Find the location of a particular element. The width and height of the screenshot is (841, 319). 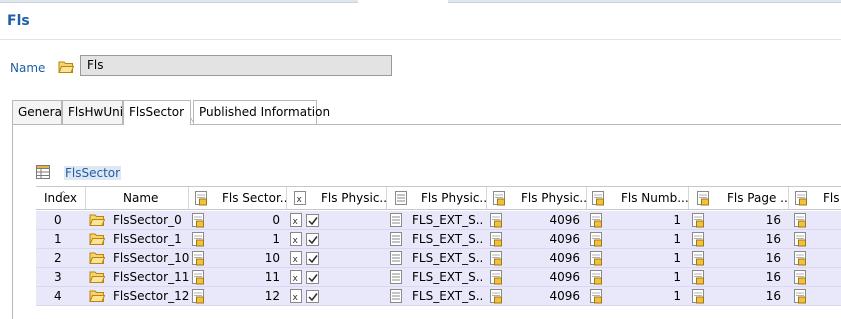

page-title: Fls is located at coordinates (18, 21).